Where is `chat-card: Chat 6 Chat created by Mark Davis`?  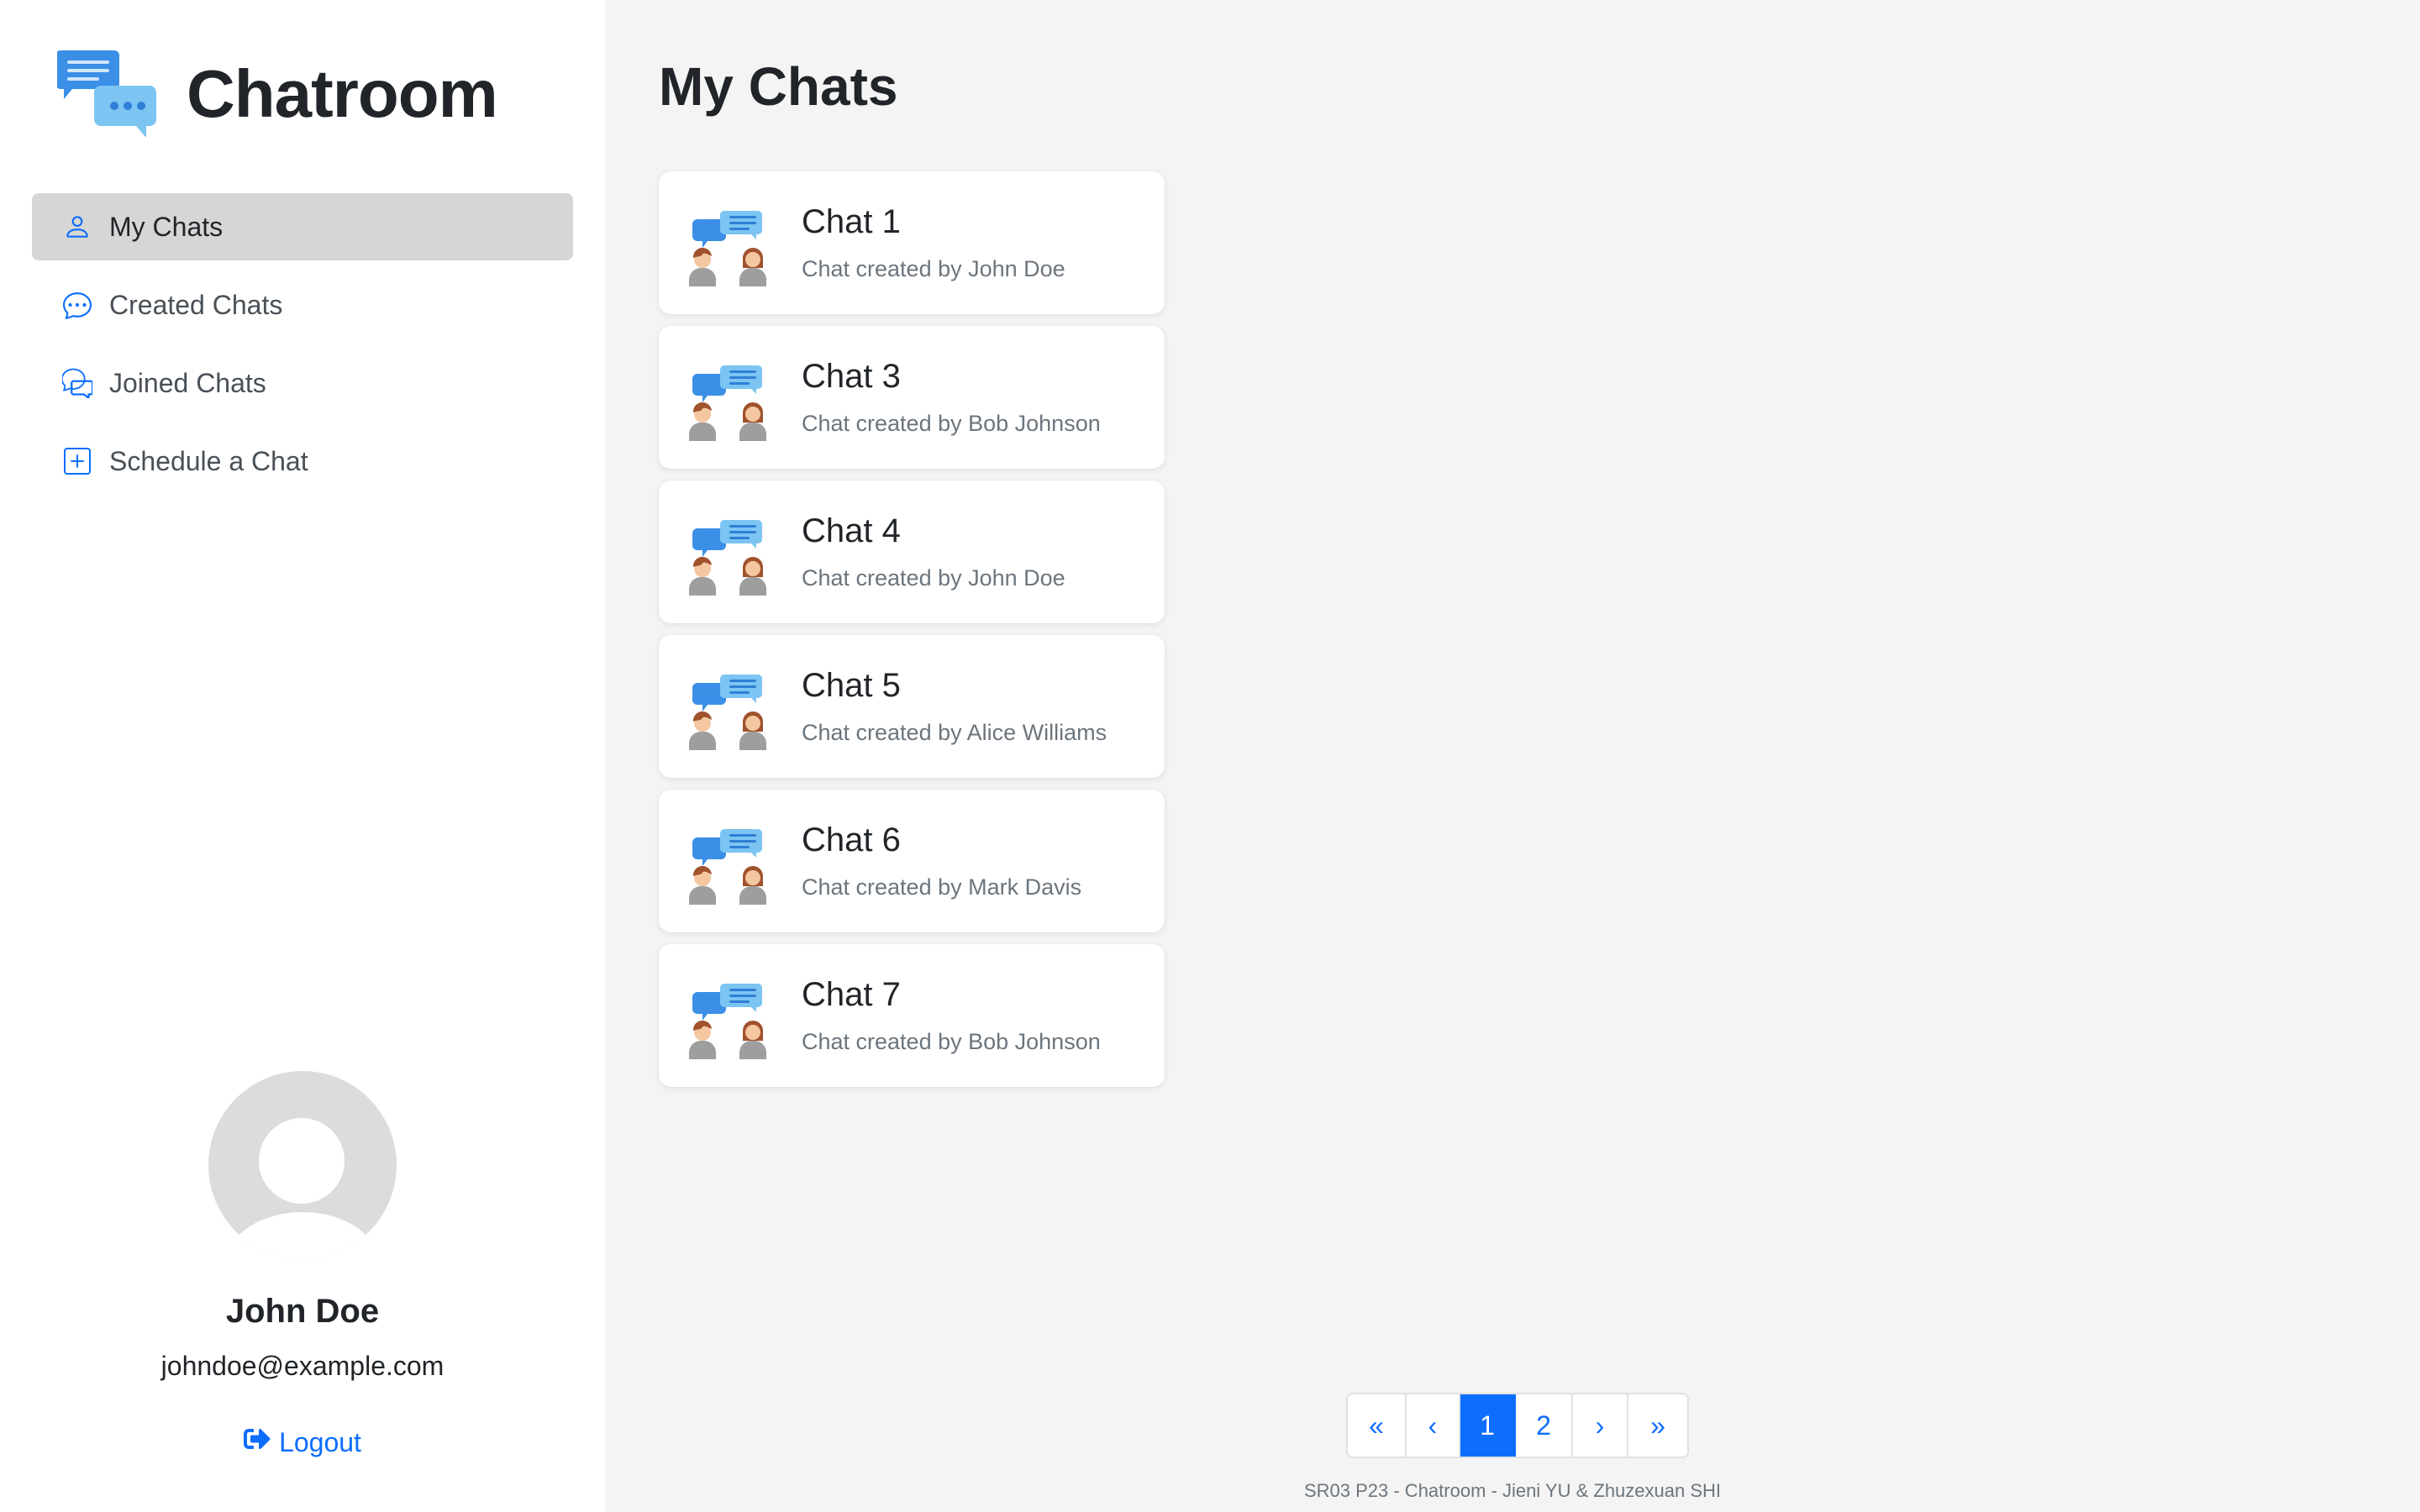
chat-card: Chat 6 Chat created by Mark Davis is located at coordinates (912, 861).